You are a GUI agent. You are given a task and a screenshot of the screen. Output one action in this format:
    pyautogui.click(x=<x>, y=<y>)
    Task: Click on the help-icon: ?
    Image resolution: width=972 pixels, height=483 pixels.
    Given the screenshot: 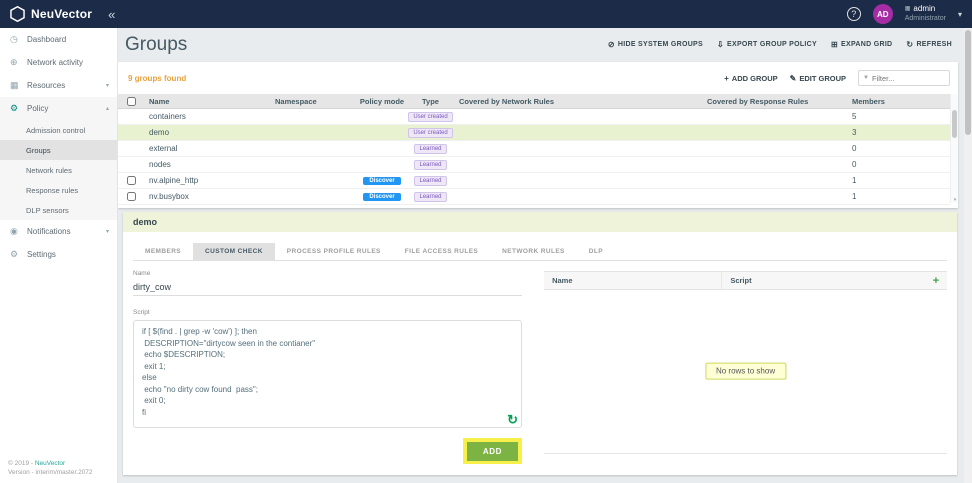 What is the action you would take?
    pyautogui.click(x=853, y=14)
    